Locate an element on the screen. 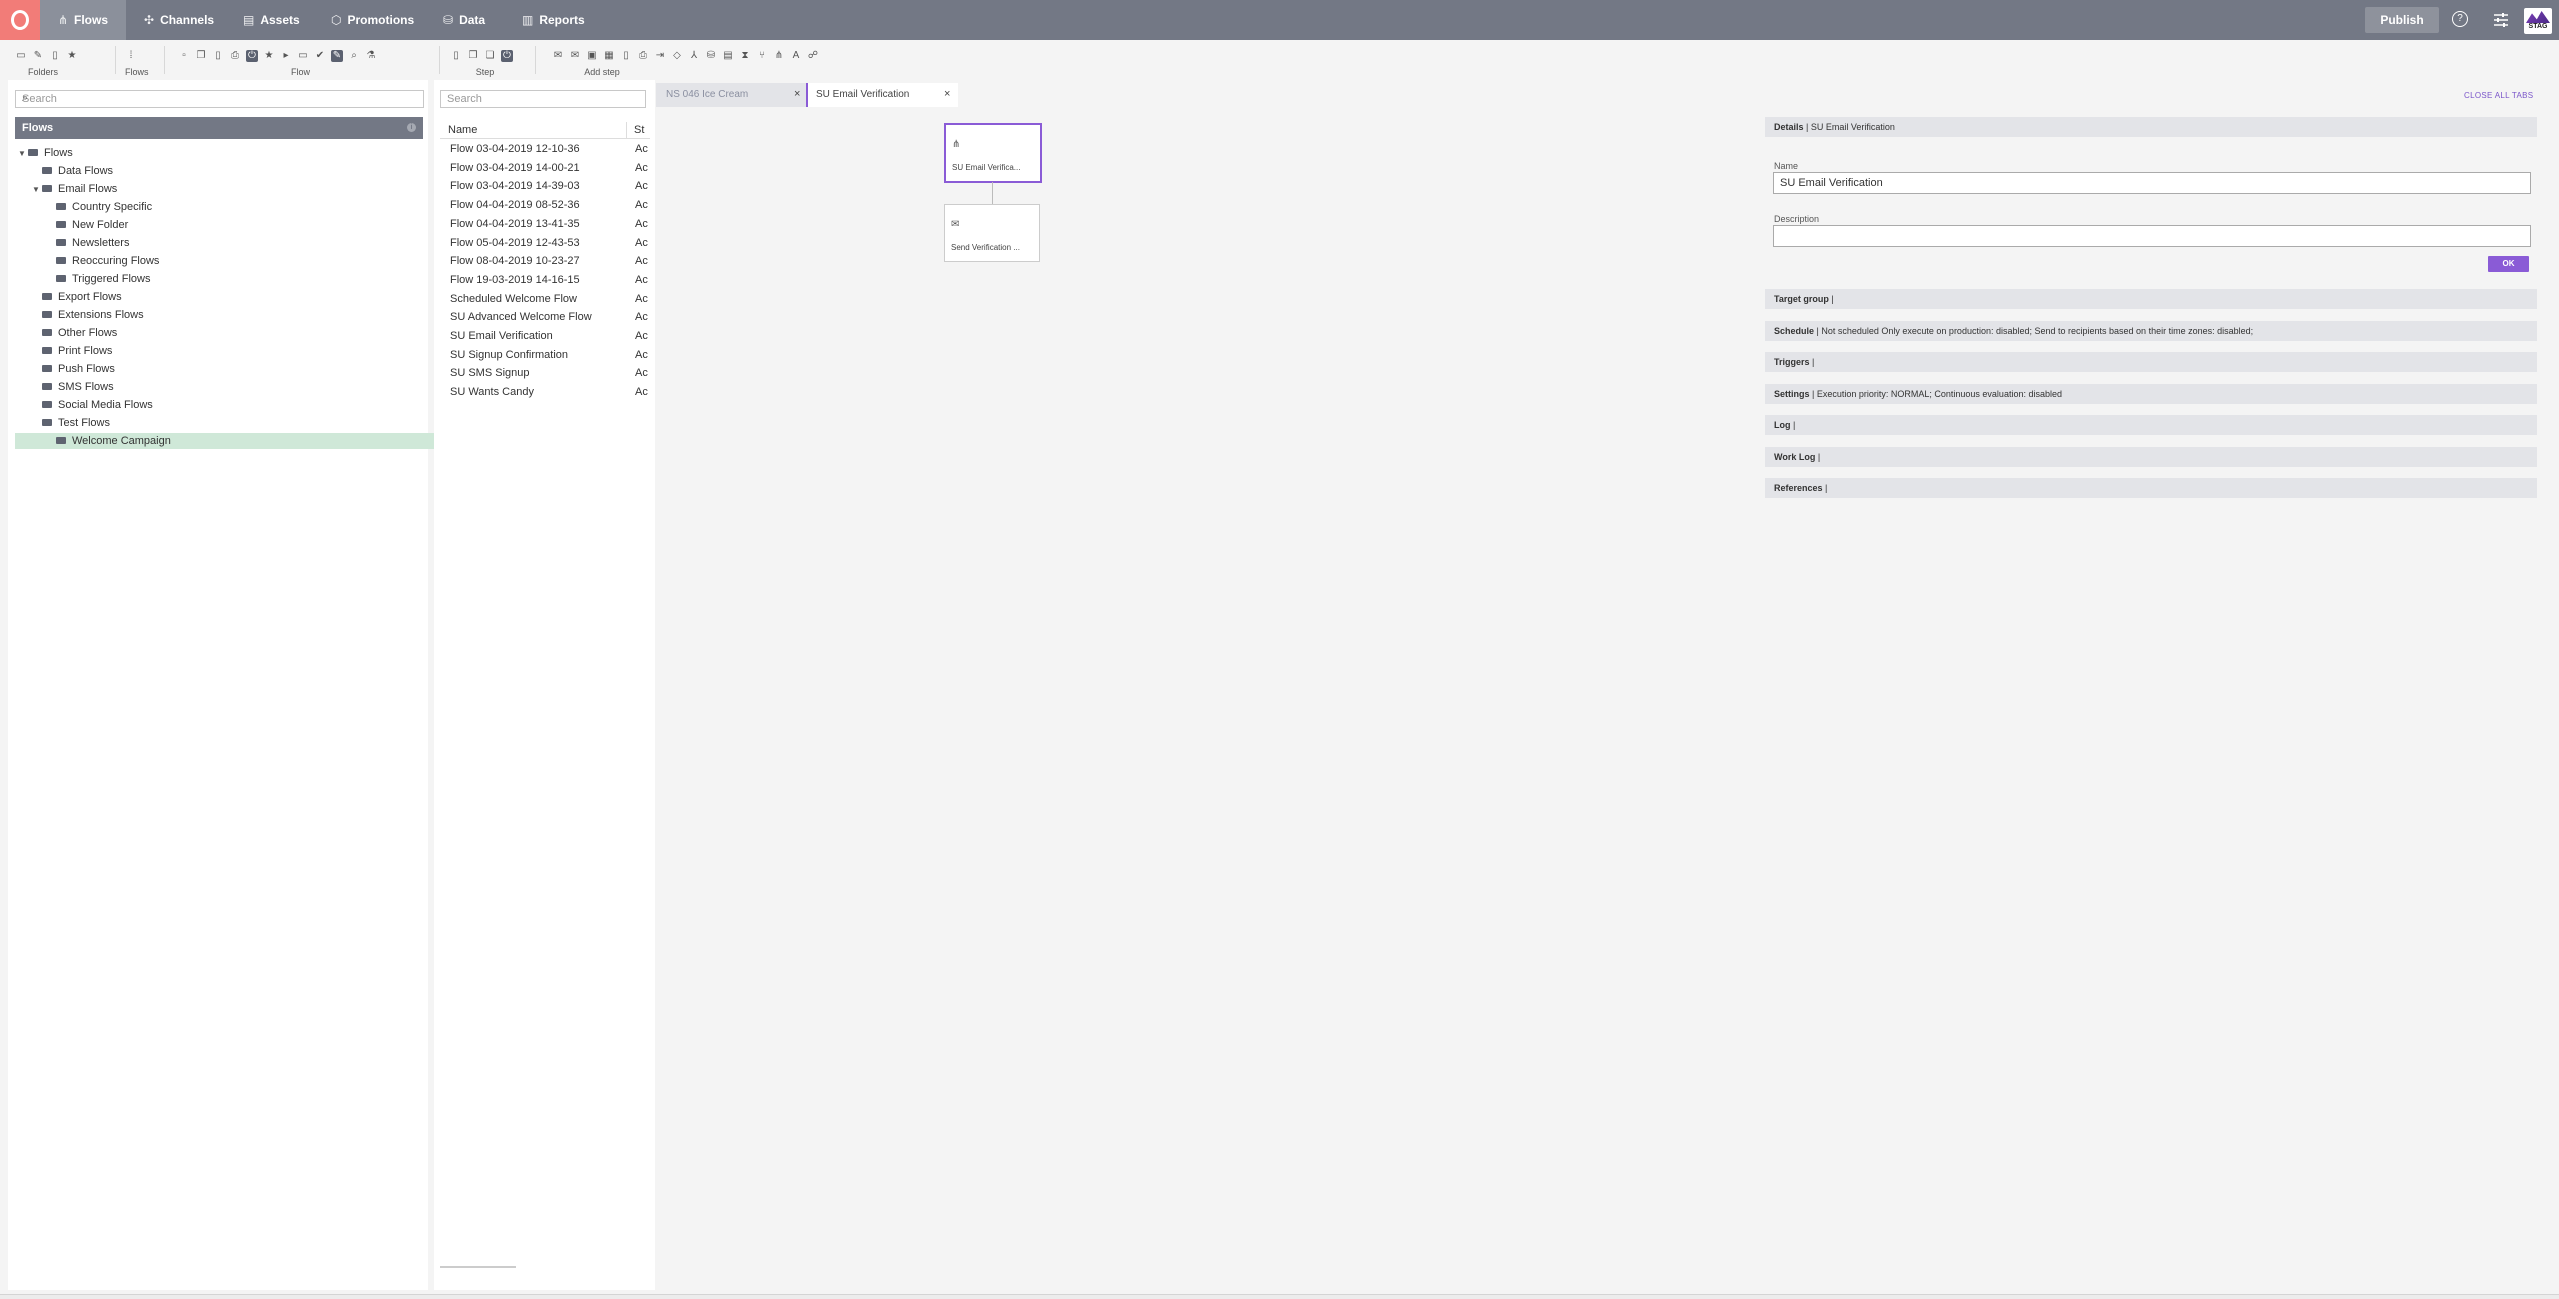 The width and height of the screenshot is (2559, 1299). sms-step-icon: ✉ is located at coordinates (575, 56).